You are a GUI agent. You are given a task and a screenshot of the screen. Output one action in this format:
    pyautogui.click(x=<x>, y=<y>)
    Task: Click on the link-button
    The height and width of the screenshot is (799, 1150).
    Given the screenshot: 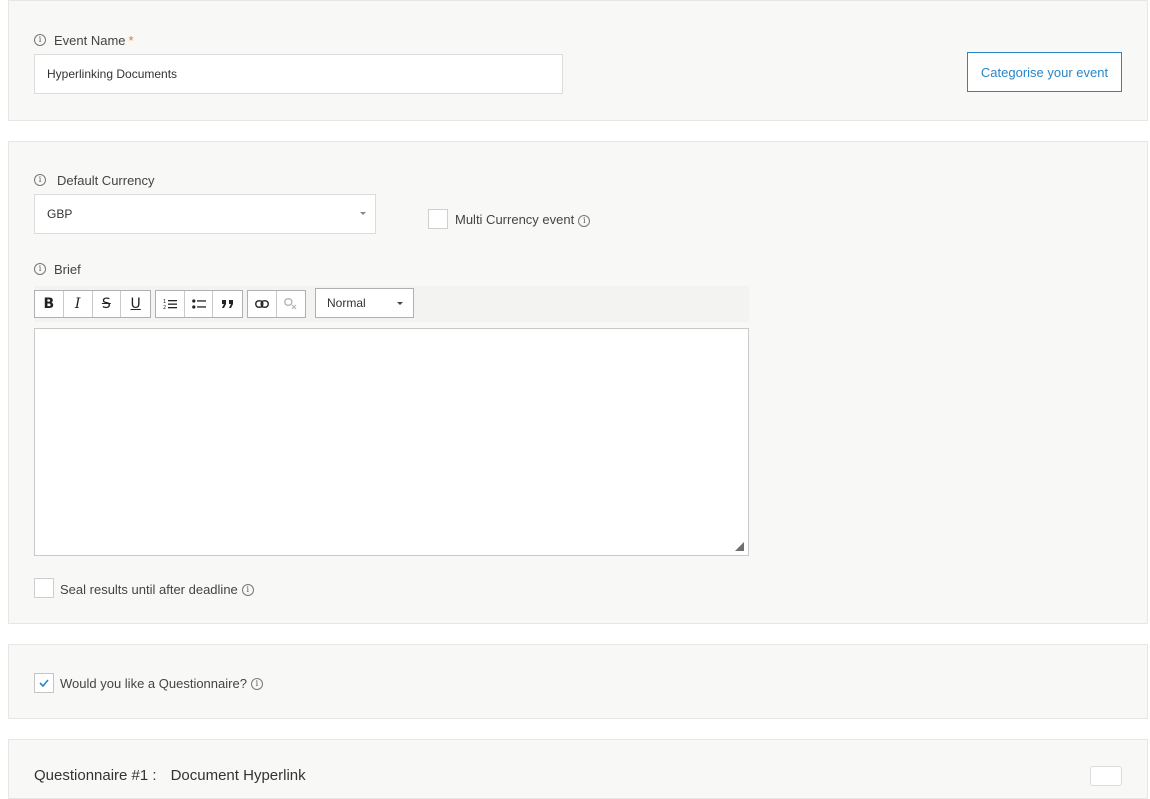 What is the action you would take?
    pyautogui.click(x=262, y=304)
    